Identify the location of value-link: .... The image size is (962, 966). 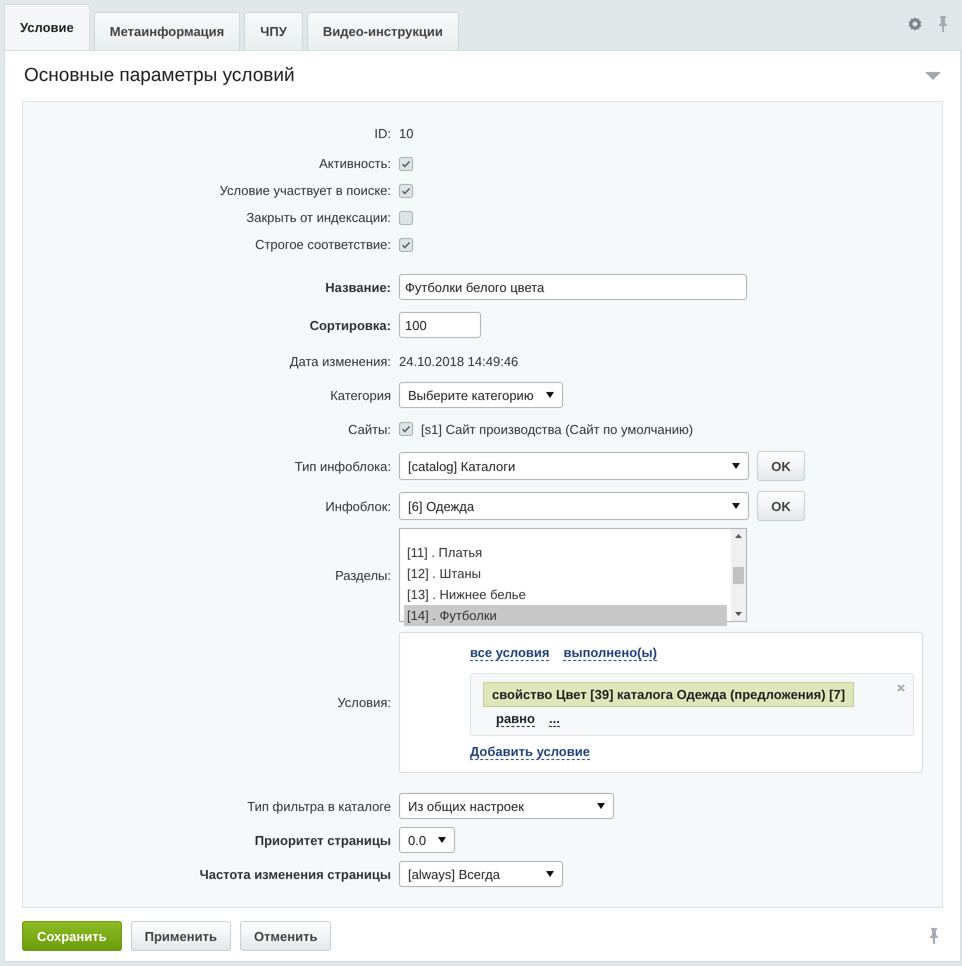
(554, 719).